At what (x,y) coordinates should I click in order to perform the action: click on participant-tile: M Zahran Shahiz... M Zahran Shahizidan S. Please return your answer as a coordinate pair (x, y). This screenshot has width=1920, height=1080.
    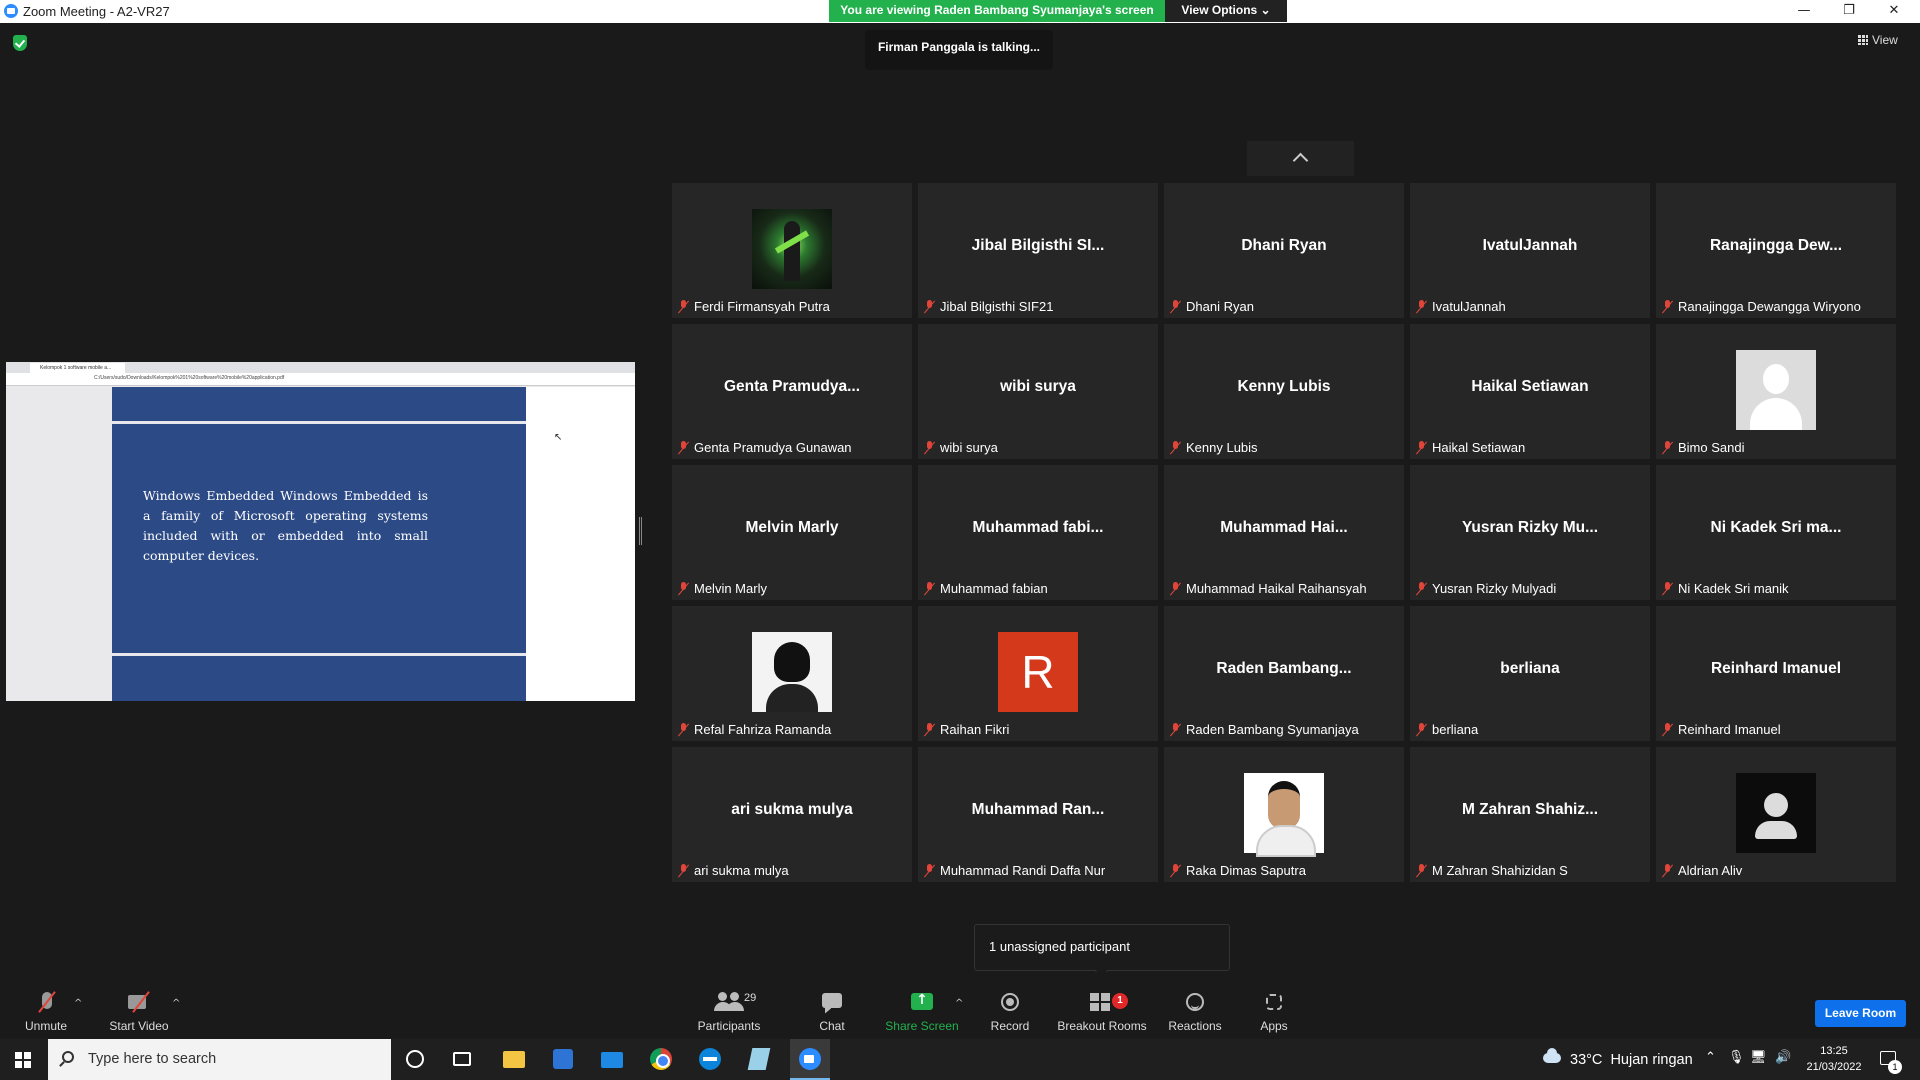
    Looking at the image, I should click on (1530, 814).